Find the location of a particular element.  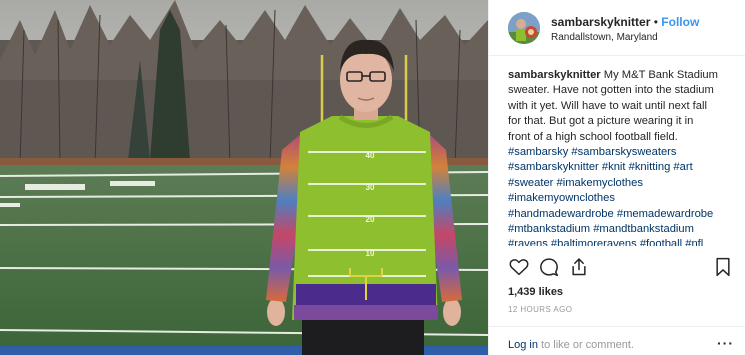

share-icon is located at coordinates (579, 267).